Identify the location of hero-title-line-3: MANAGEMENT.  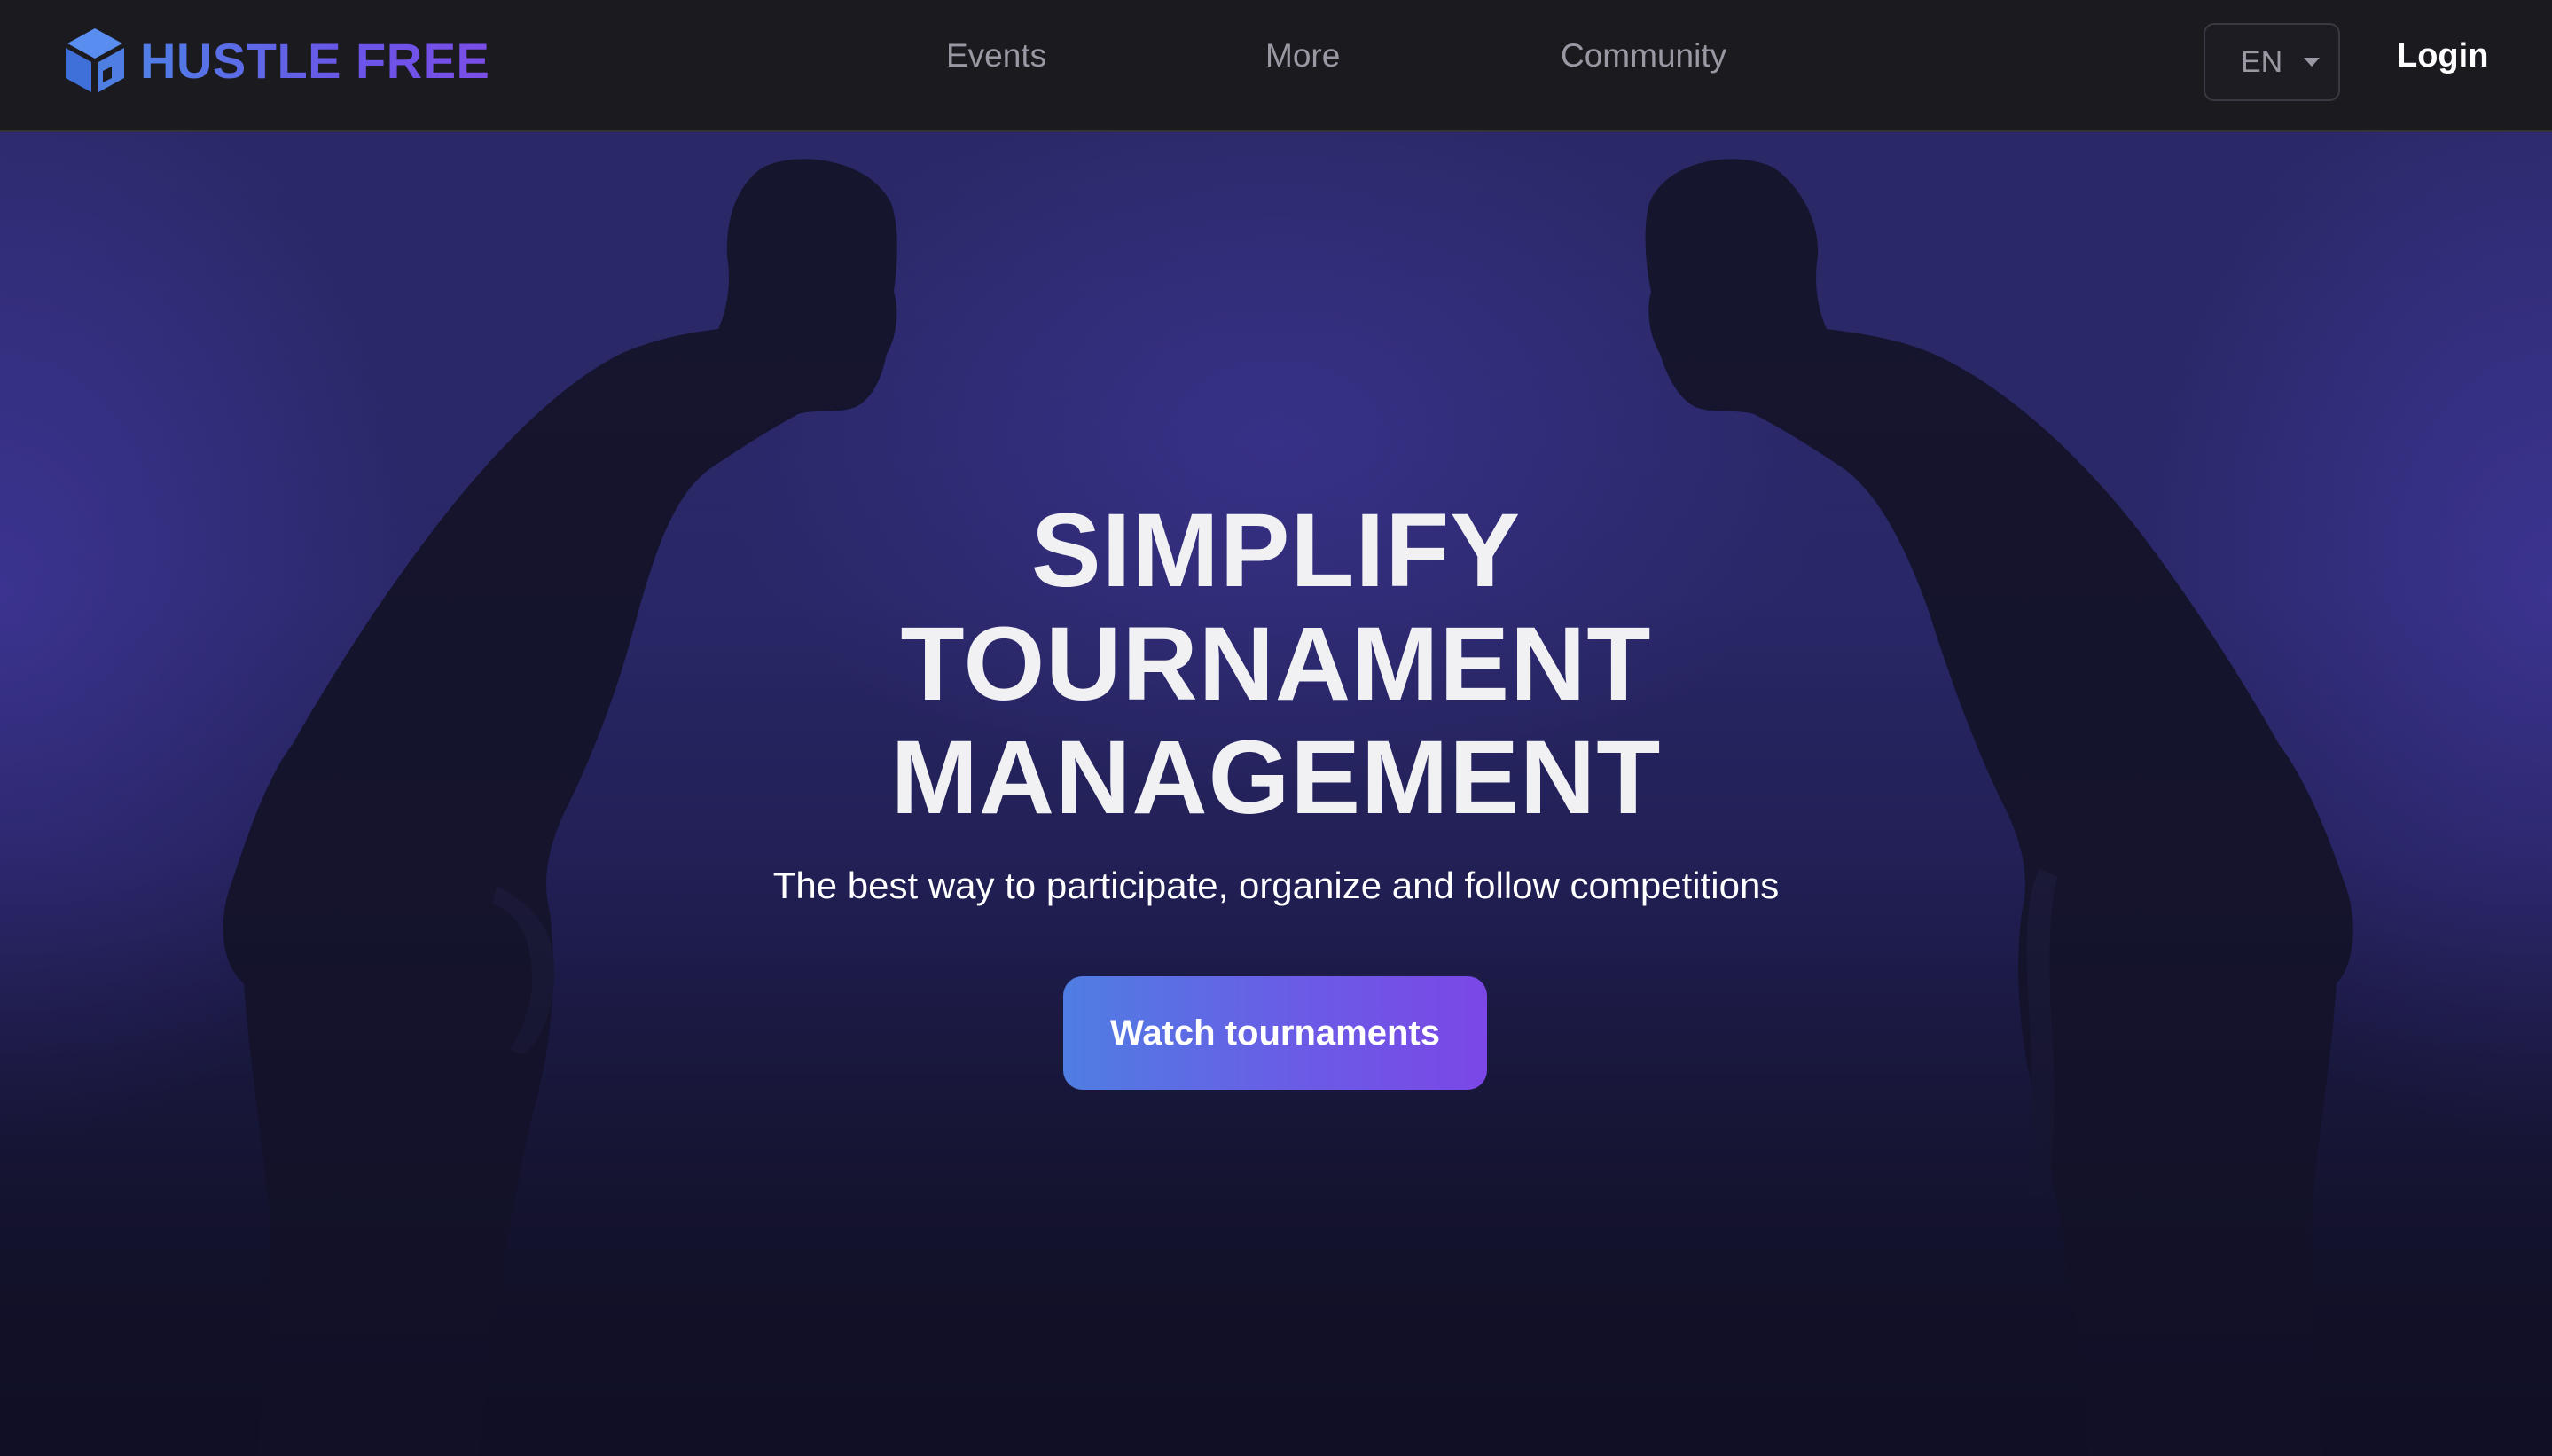
(1276, 777).